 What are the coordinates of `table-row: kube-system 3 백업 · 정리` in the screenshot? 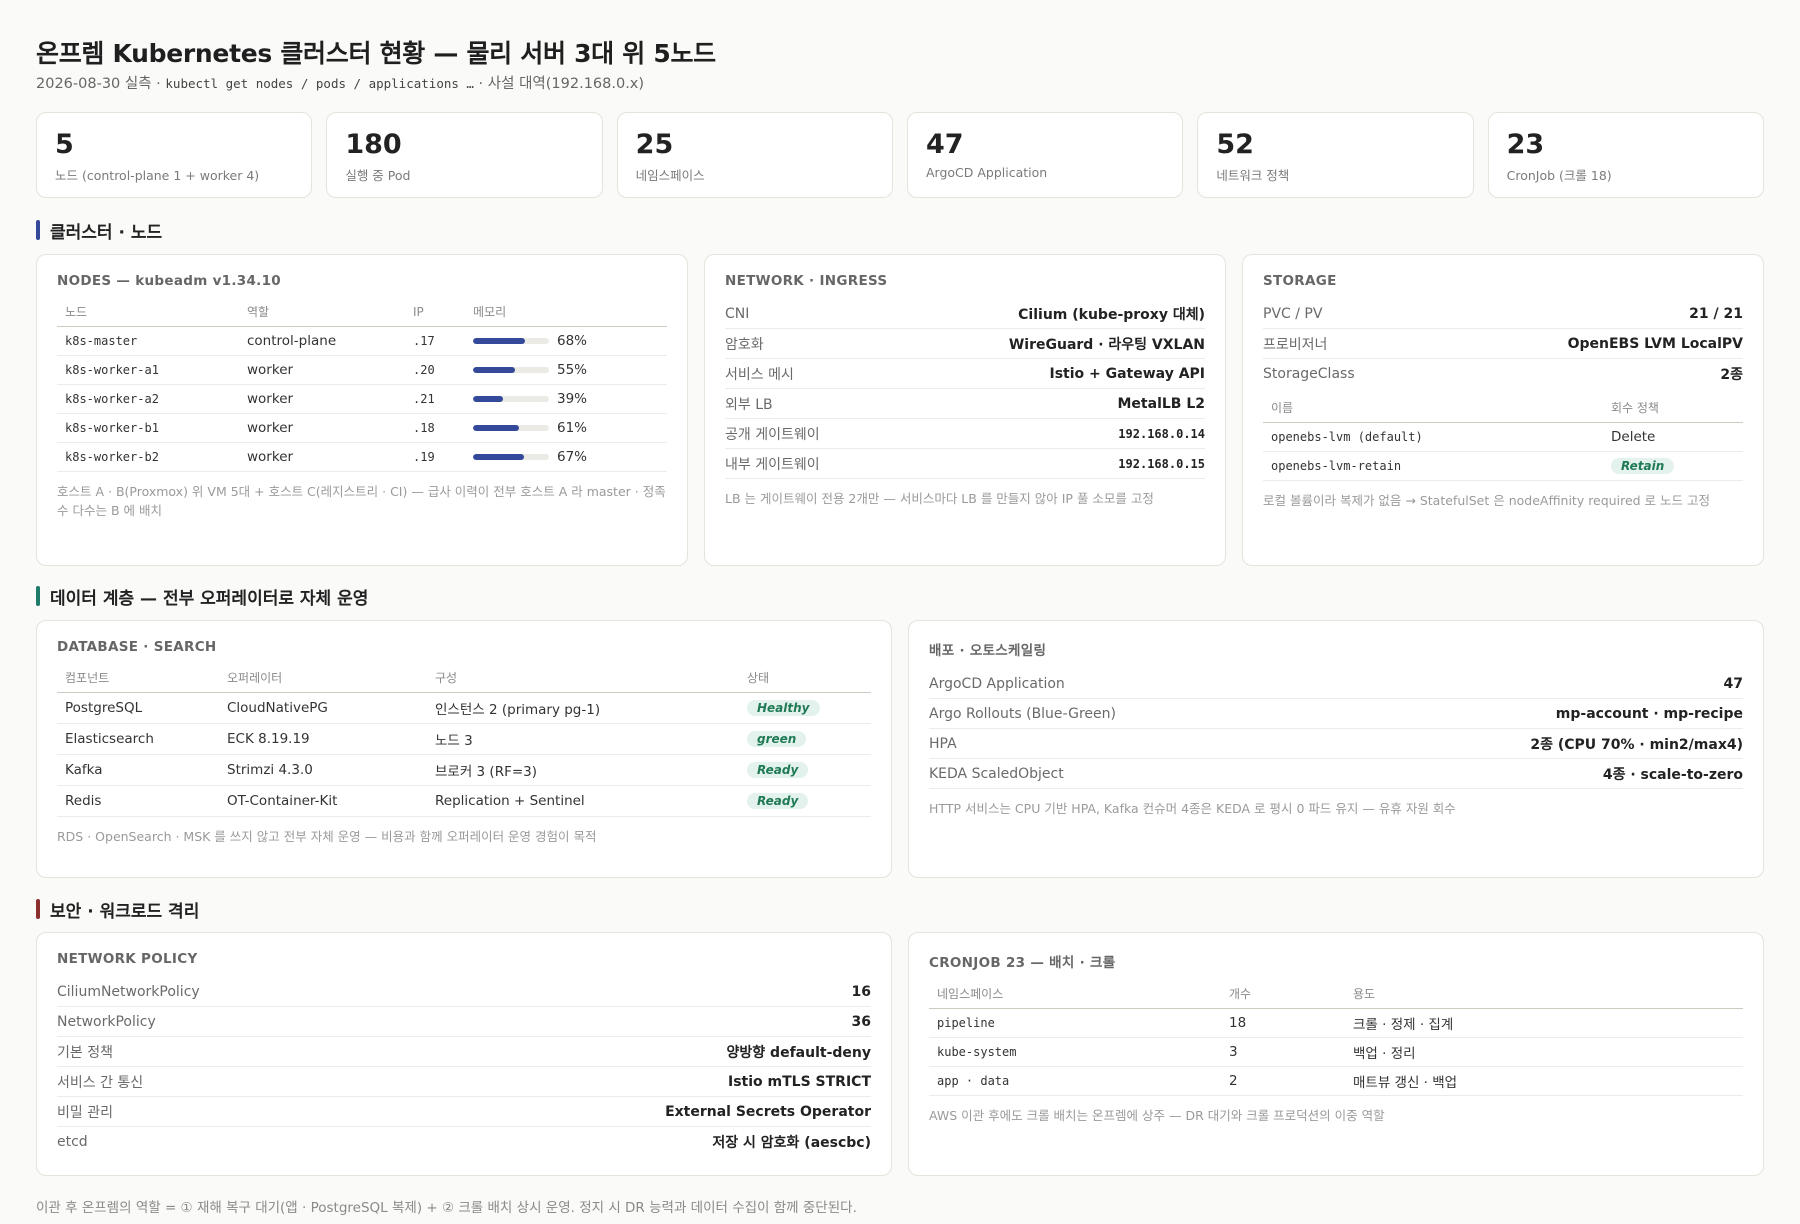 It's located at (1336, 1052).